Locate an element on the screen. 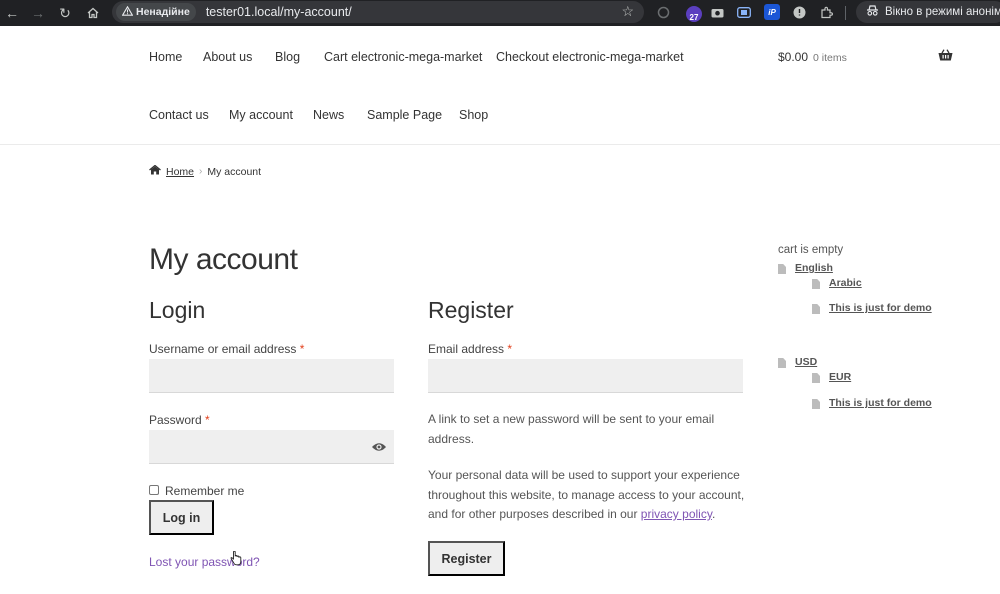 Image resolution: width=1000 pixels, height=594 pixels. security-chip: Ненадійне is located at coordinates (156, 12).